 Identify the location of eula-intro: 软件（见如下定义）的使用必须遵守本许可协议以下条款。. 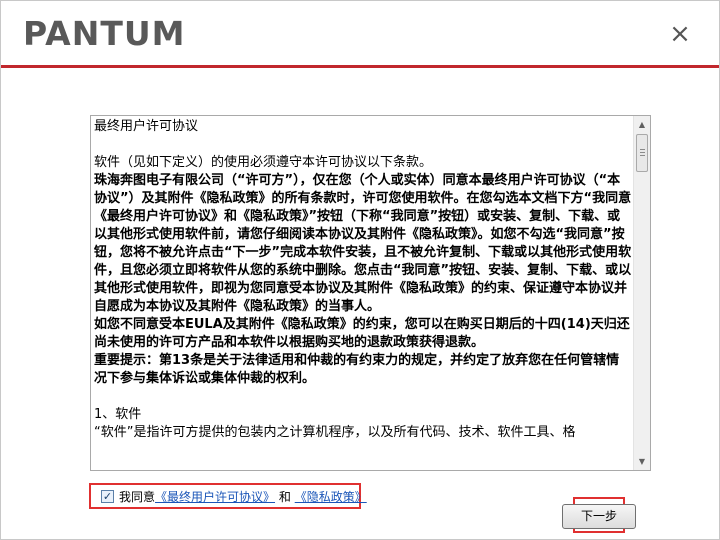
(263, 162).